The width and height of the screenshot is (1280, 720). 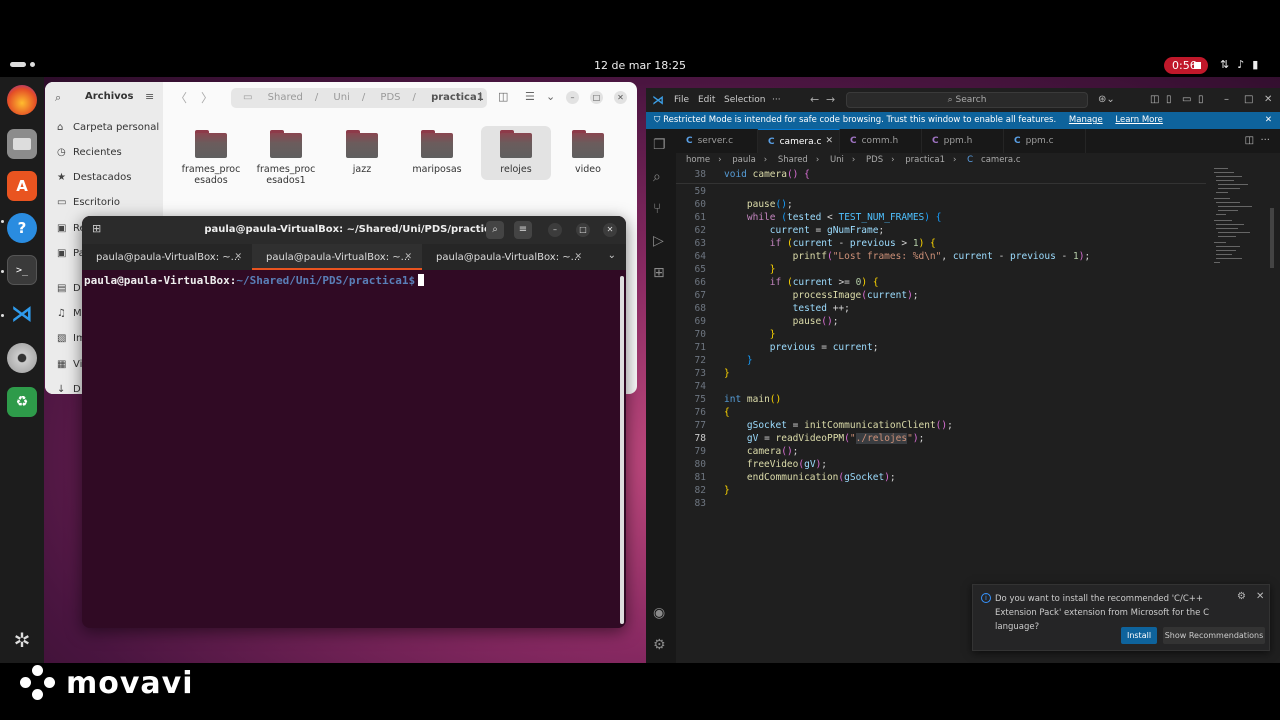 What do you see at coordinates (799, 141) in the screenshot?
I see `tab-camera-c: Ccamera.c ✕` at bounding box center [799, 141].